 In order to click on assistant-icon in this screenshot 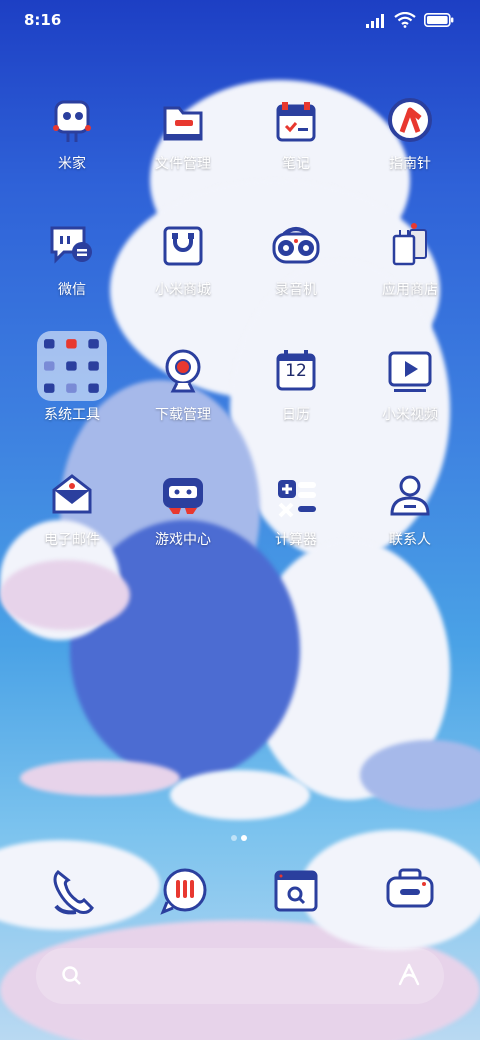, I will do `click(409, 975)`.